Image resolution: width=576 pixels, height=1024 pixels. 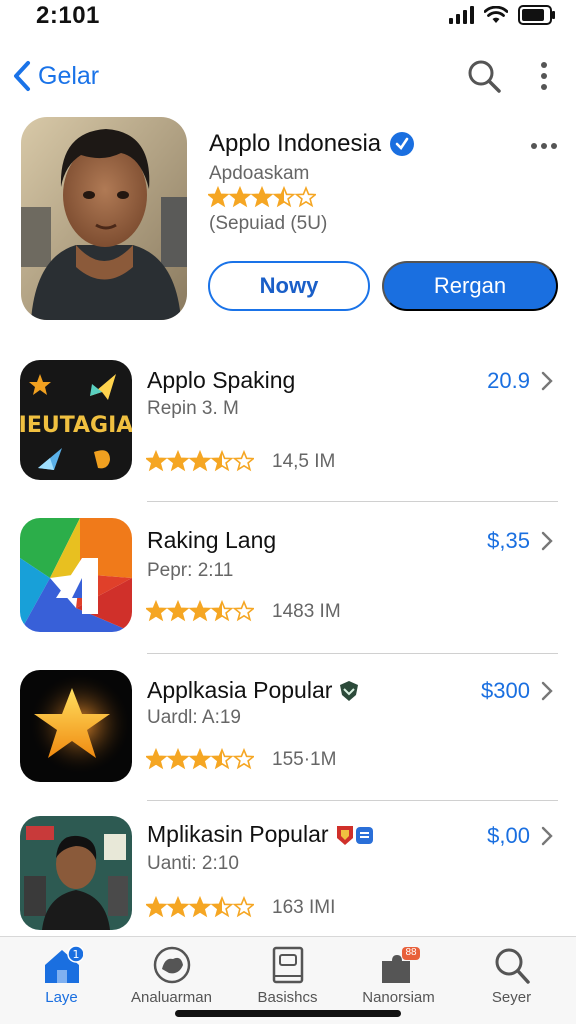 I want to click on app-size: 163 IMI, so click(x=304, y=907).